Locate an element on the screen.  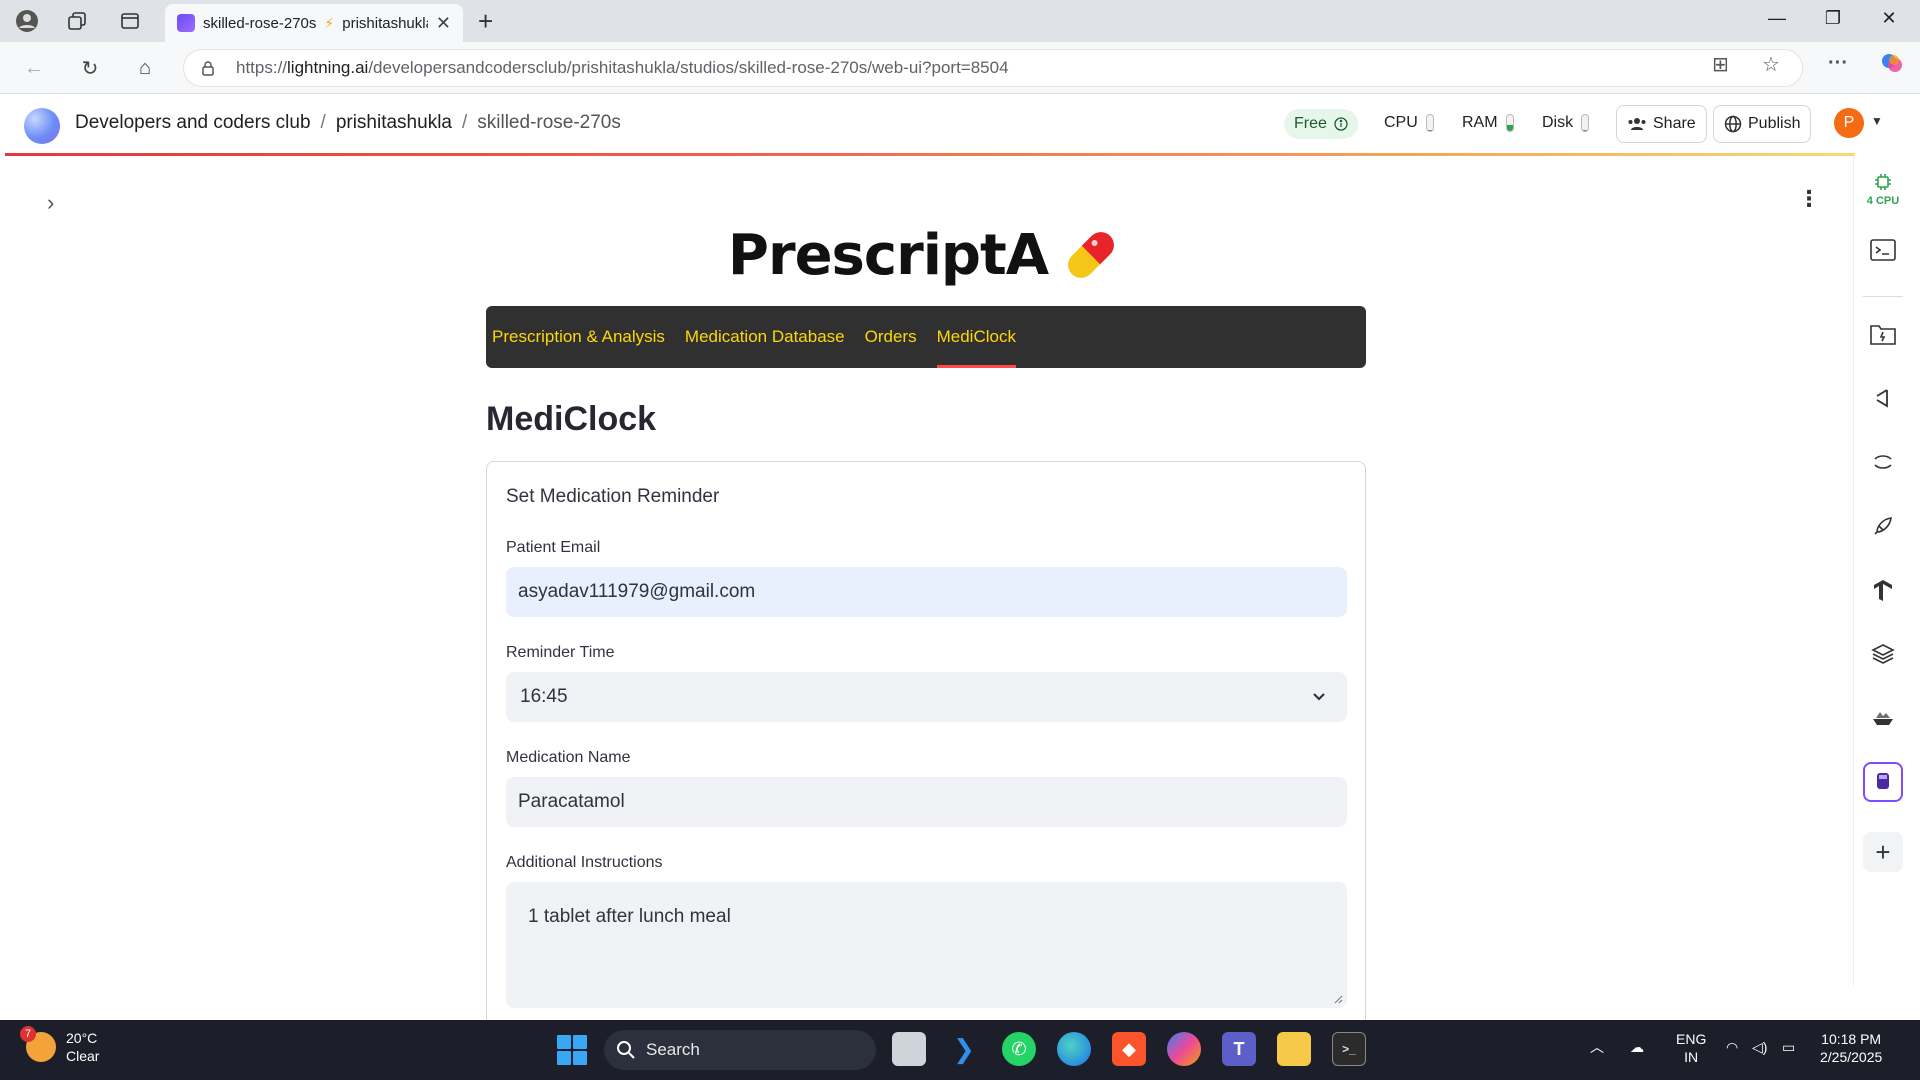
volume-icon: ◁) is located at coordinates (1759, 1047).